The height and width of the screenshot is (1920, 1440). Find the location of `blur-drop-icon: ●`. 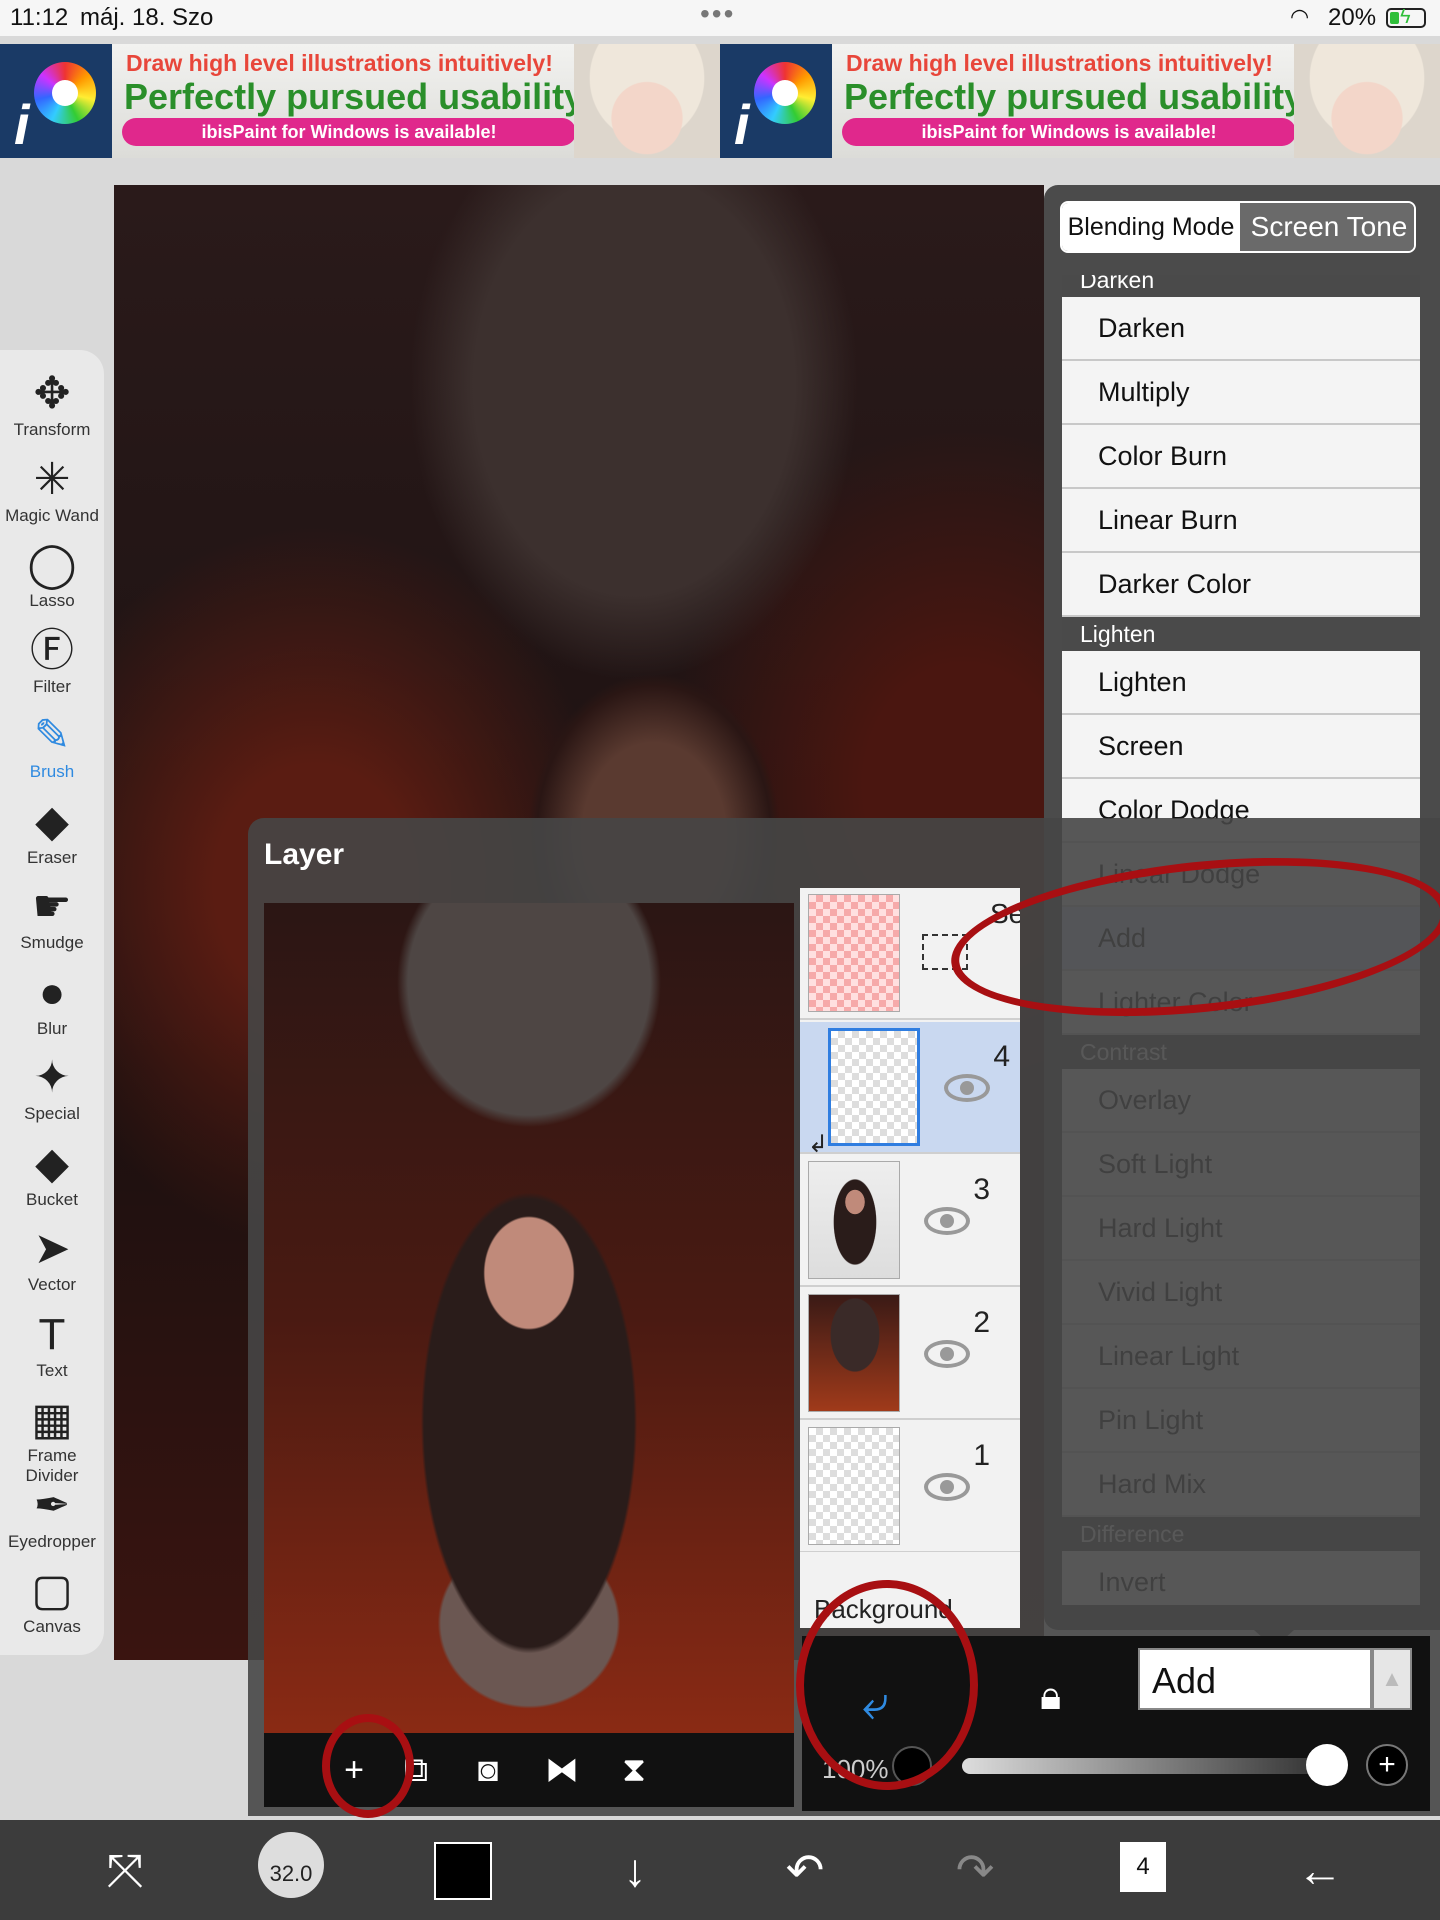

blur-drop-icon: ● is located at coordinates (52, 992).